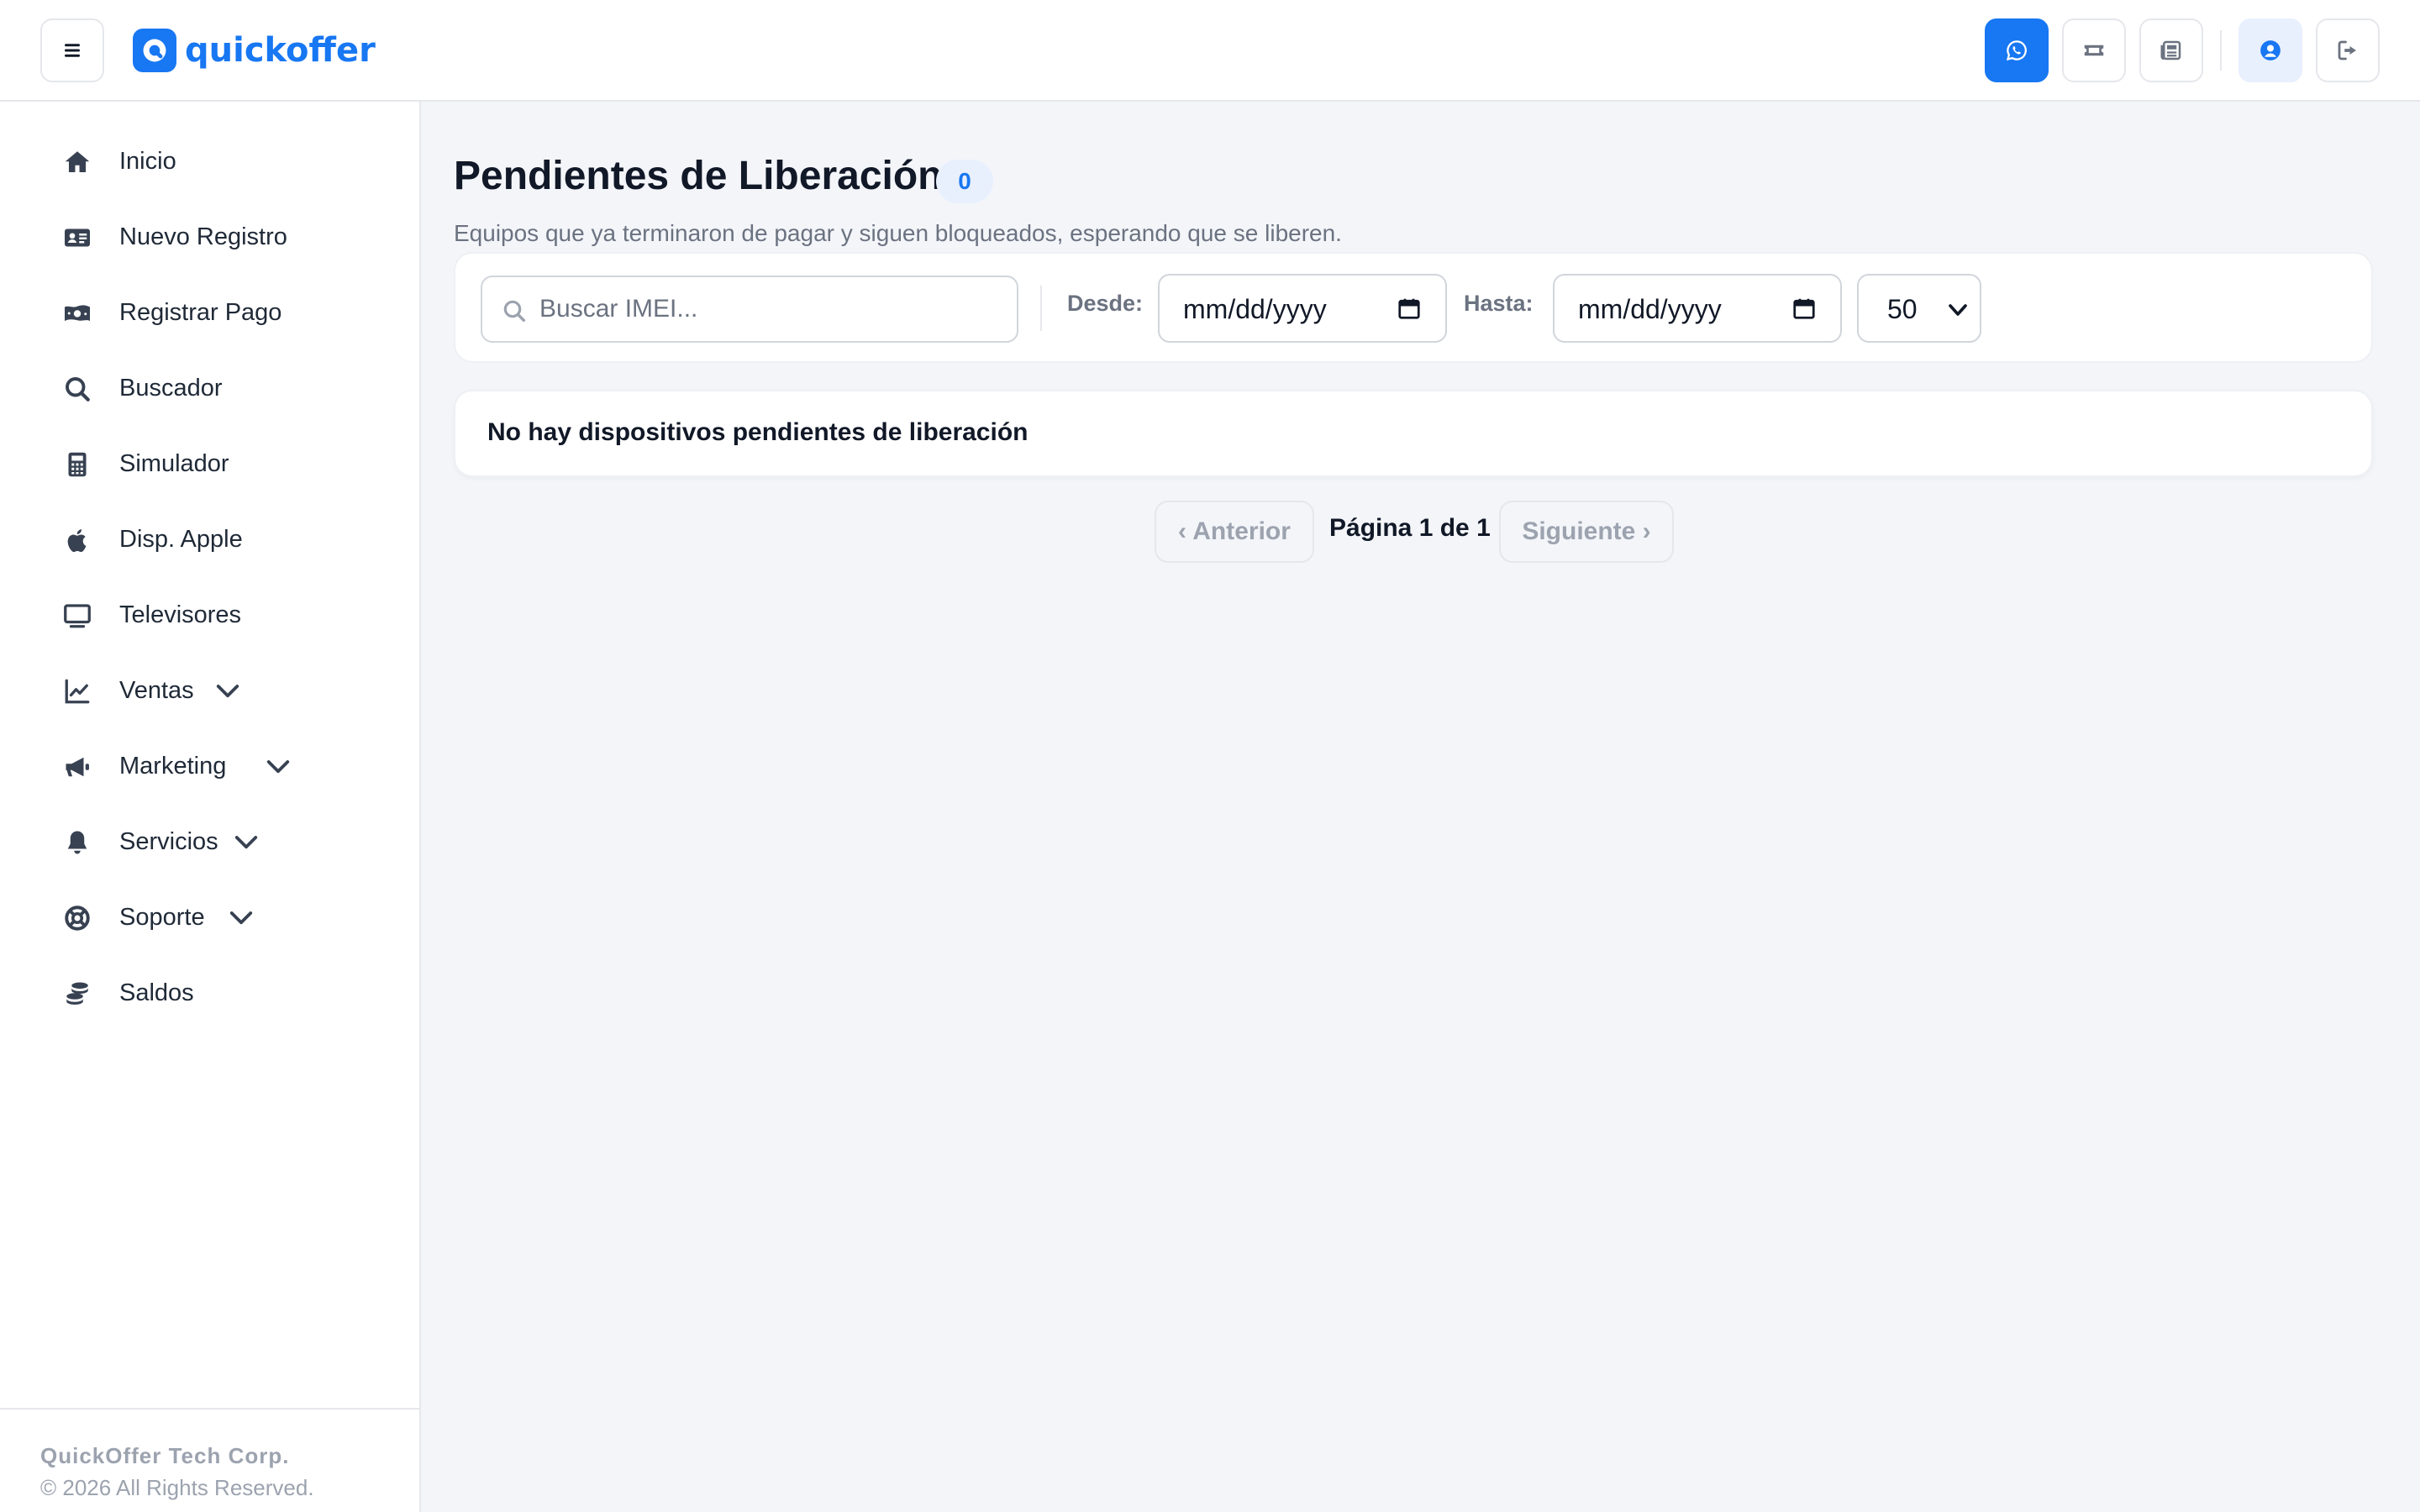 Image resolution: width=2420 pixels, height=1512 pixels. Describe the element at coordinates (147, 161) in the screenshot. I see `sidebar-item-label: Inicio` at that location.